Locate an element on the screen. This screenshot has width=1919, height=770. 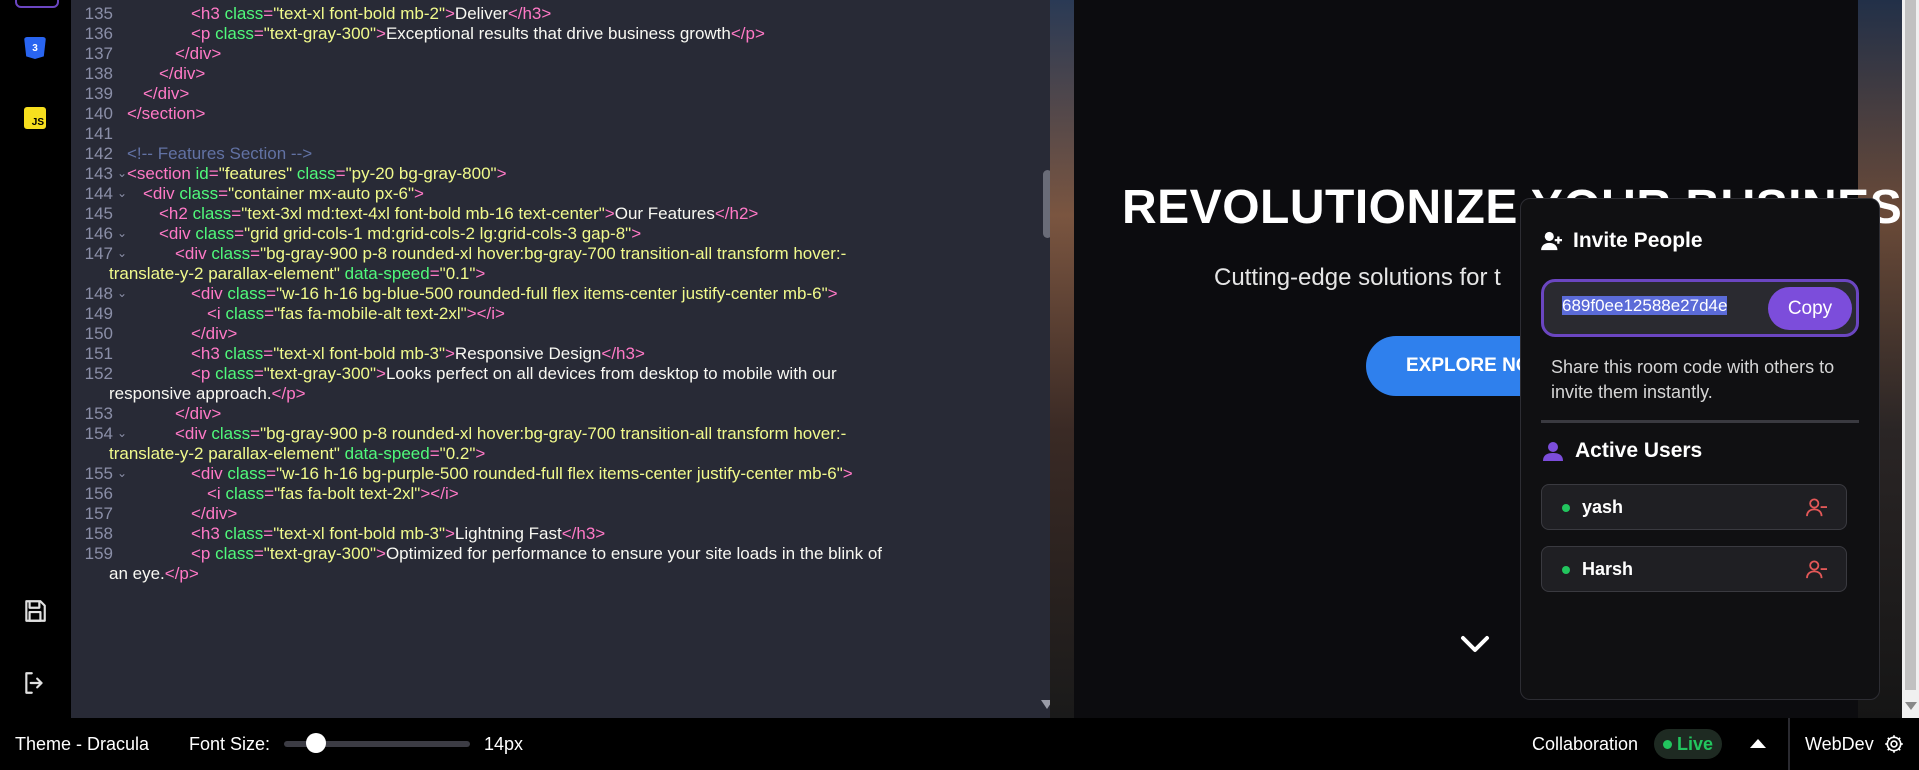
user-name: Harsh is located at coordinates (1608, 569).